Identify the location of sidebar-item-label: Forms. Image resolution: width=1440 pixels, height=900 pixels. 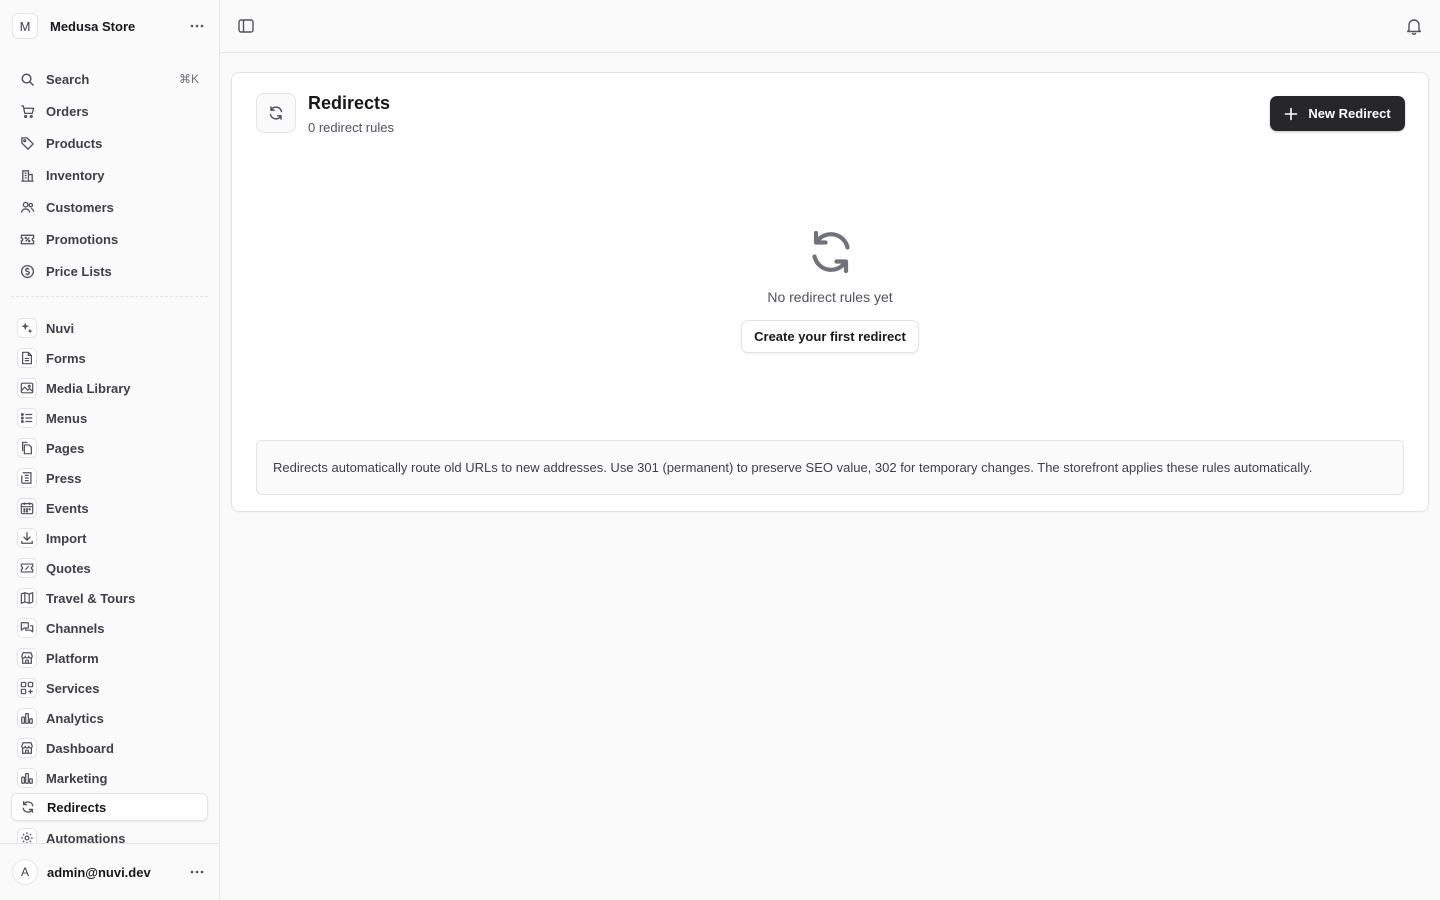
(66, 358).